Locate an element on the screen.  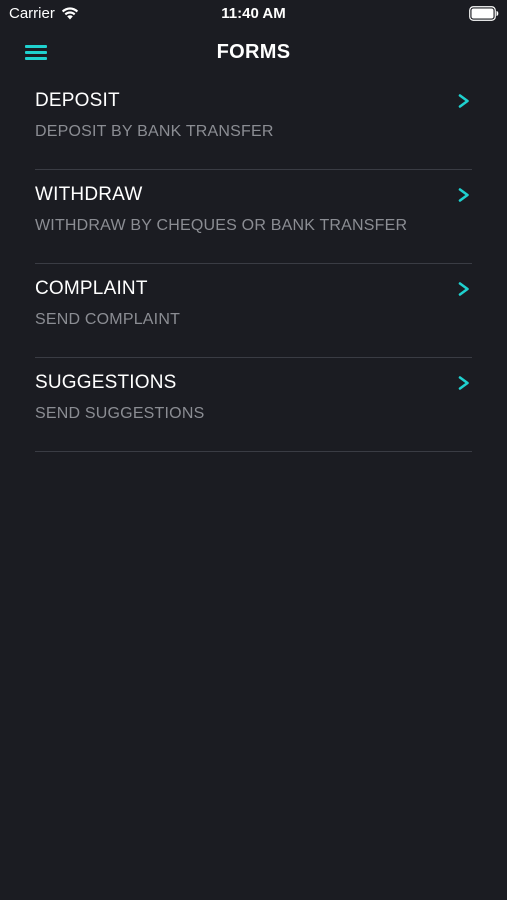
form-item-deposit: DEPOSIT DEPOSIT BY BANK TRANSFER is located at coordinates (253, 123).